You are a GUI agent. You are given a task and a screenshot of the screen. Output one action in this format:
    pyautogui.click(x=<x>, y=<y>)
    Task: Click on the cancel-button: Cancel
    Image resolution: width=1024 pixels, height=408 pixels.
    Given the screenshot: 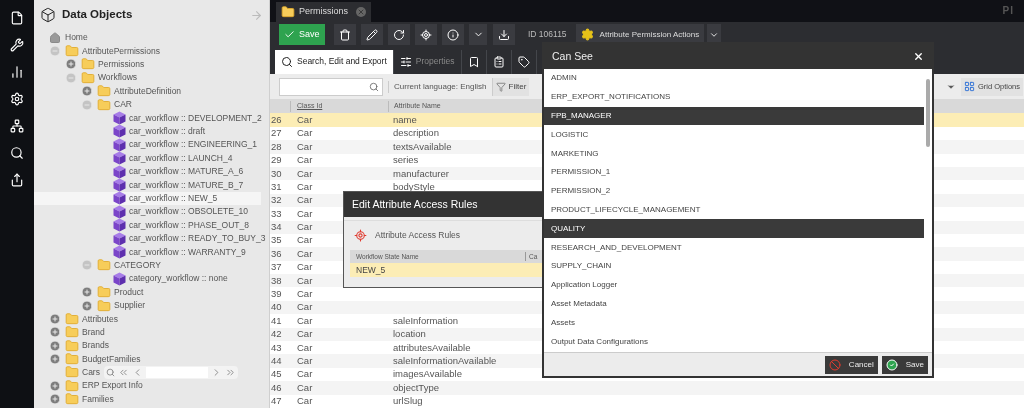 What is the action you would take?
    pyautogui.click(x=851, y=364)
    